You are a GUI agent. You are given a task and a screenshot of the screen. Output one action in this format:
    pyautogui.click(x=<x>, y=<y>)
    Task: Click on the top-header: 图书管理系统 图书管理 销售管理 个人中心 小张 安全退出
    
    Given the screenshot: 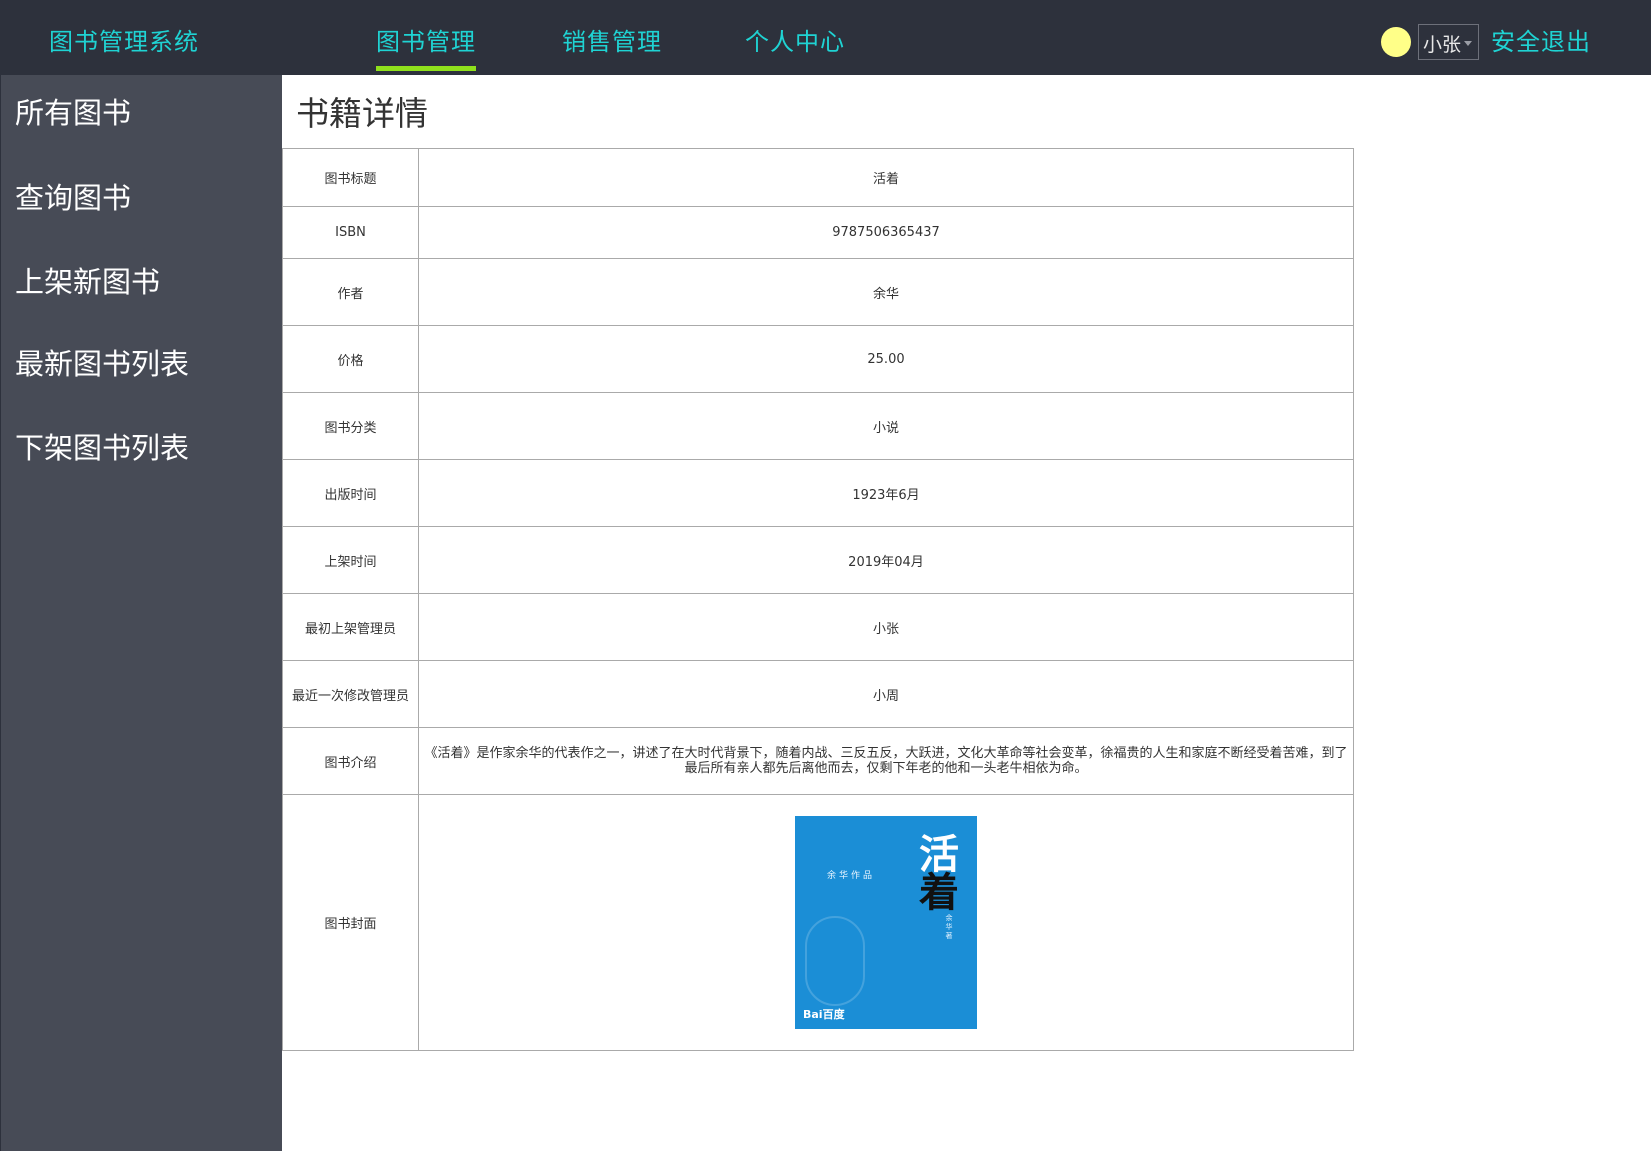 What is the action you would take?
    pyautogui.click(x=825, y=37)
    